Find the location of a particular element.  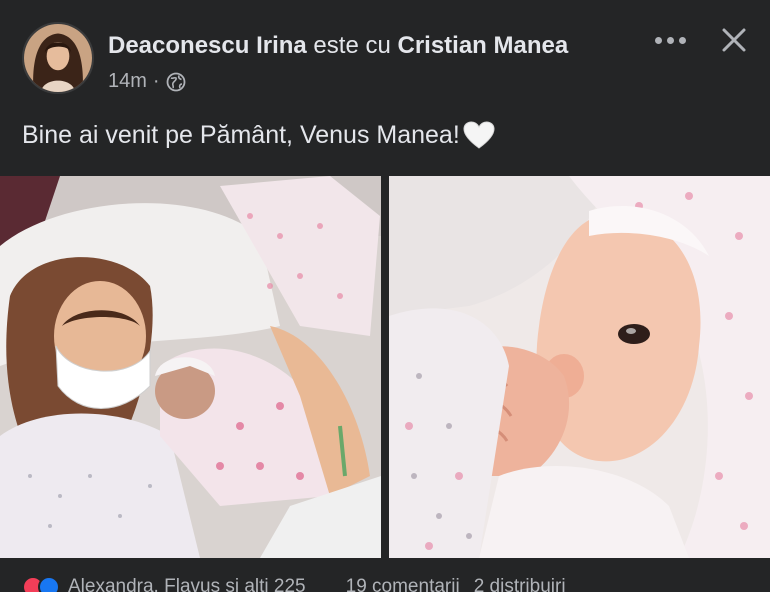

tagged-person: Cristian Manea is located at coordinates (482, 45).